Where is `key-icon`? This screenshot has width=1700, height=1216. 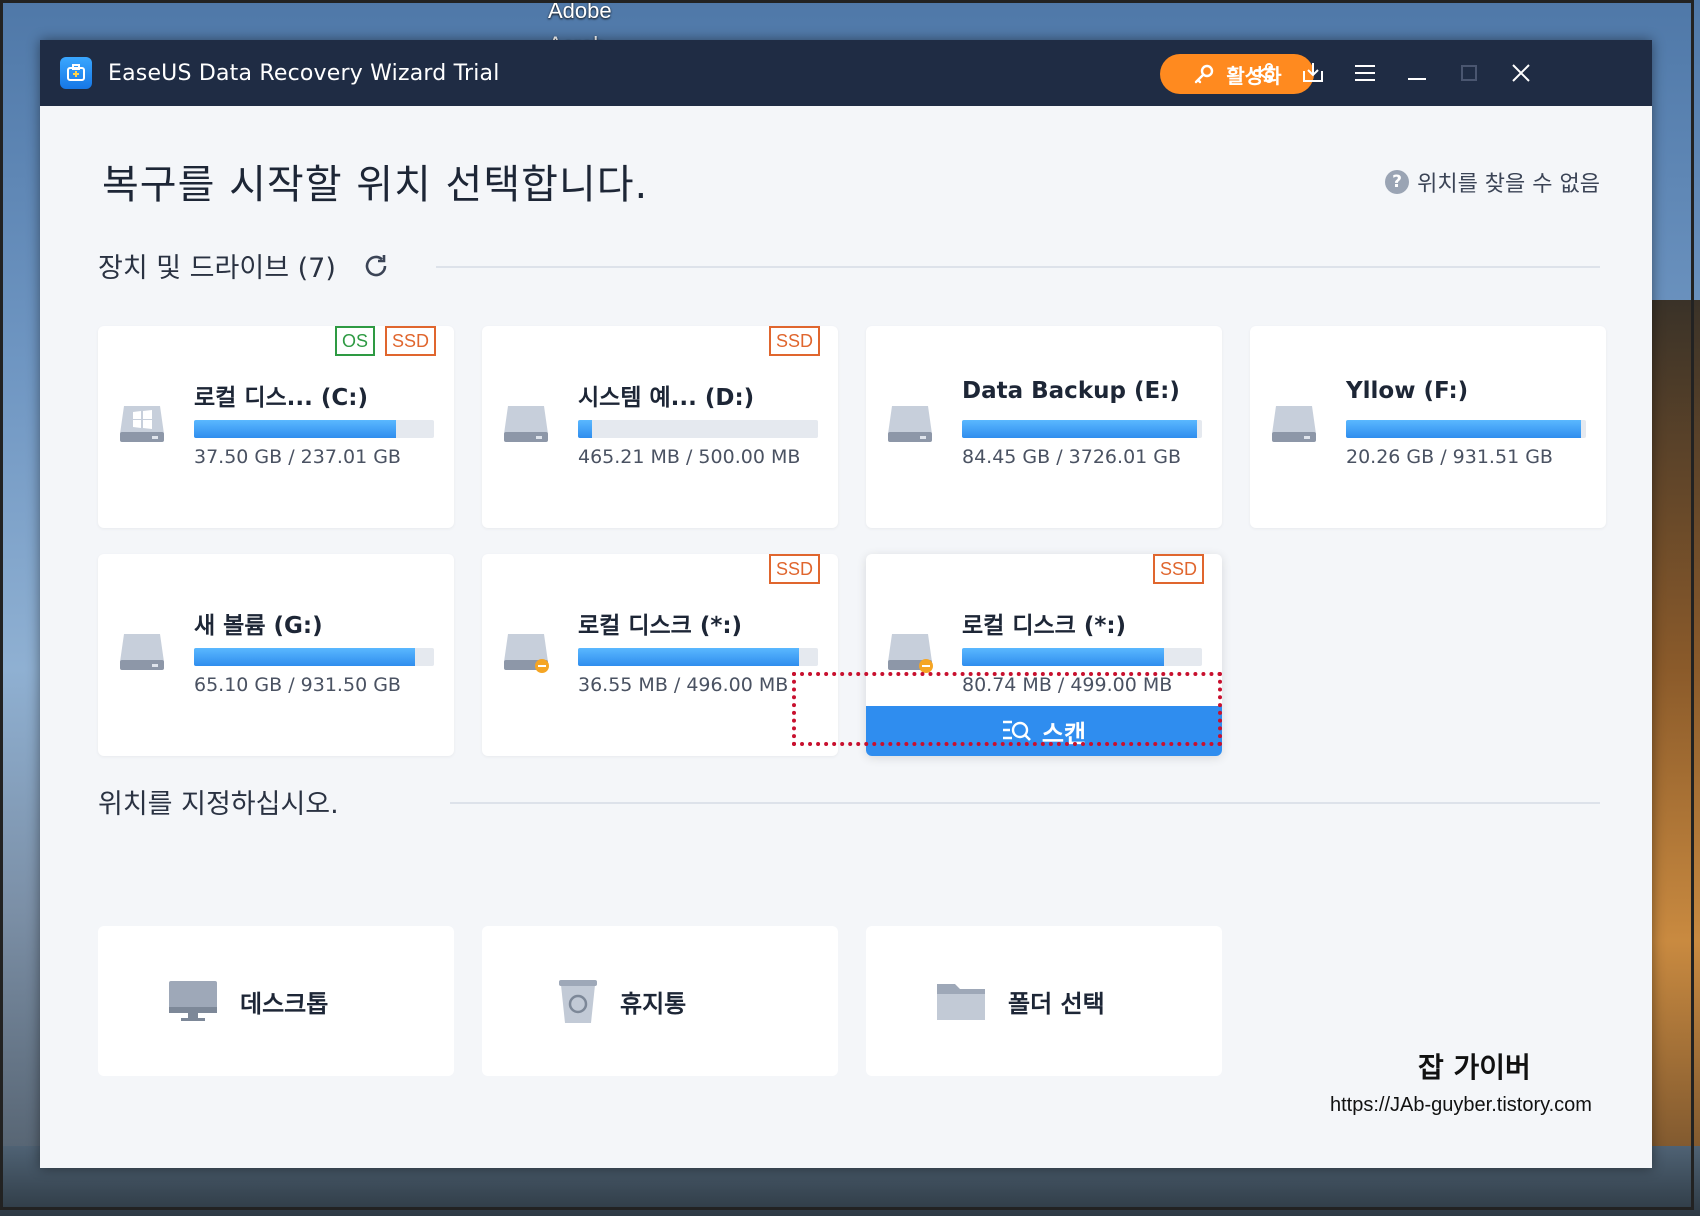 key-icon is located at coordinates (1204, 74).